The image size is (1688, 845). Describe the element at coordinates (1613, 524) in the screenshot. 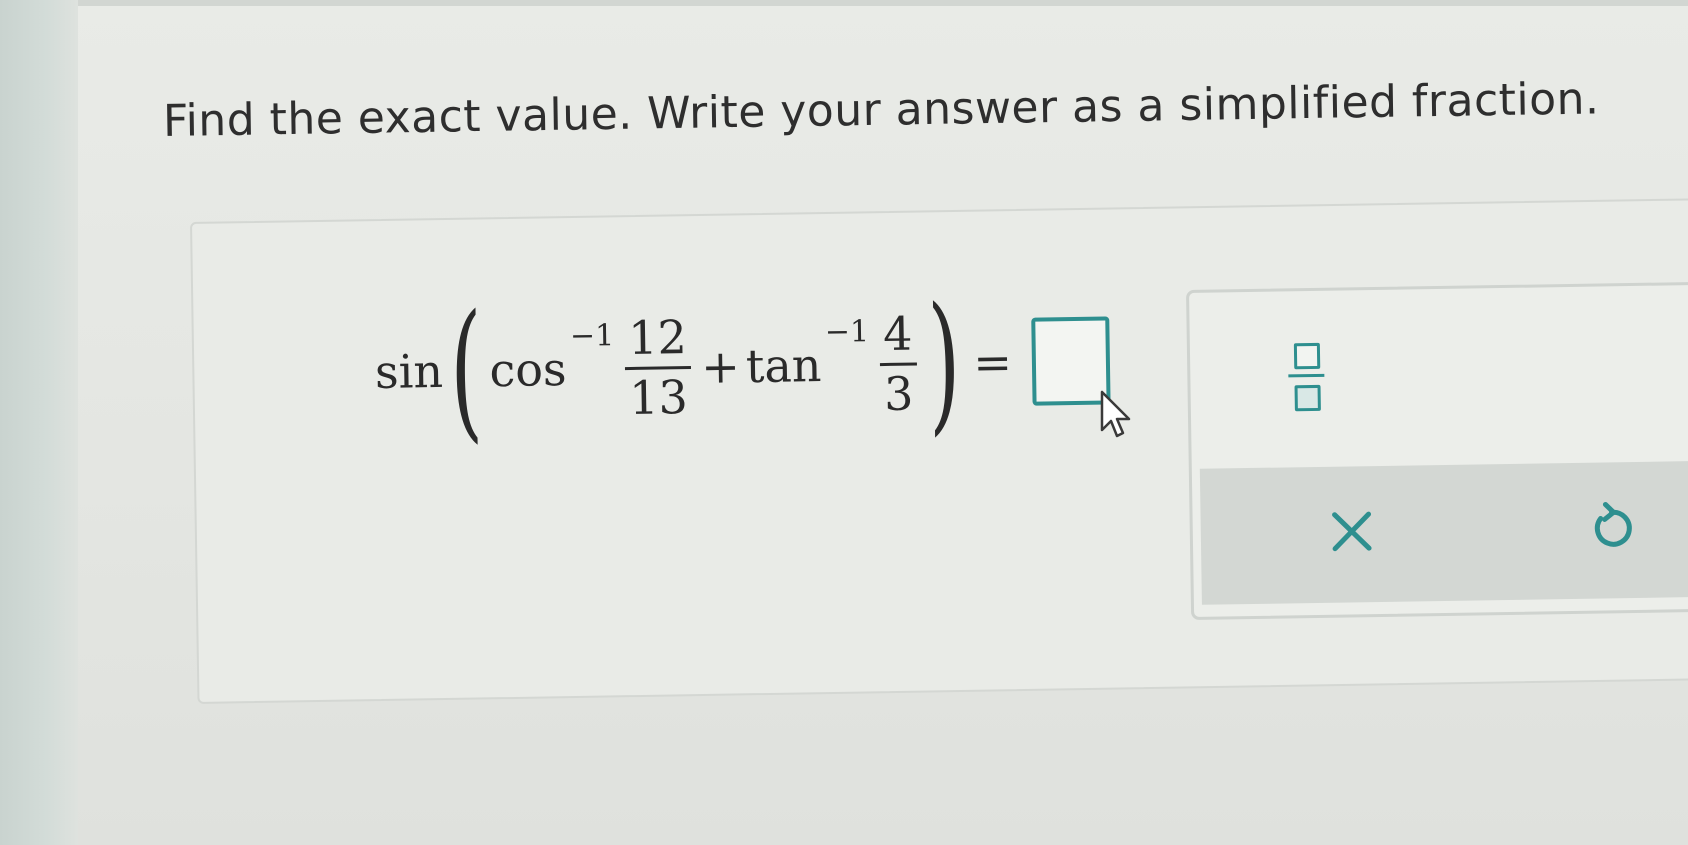

I see `undo-icon` at that location.